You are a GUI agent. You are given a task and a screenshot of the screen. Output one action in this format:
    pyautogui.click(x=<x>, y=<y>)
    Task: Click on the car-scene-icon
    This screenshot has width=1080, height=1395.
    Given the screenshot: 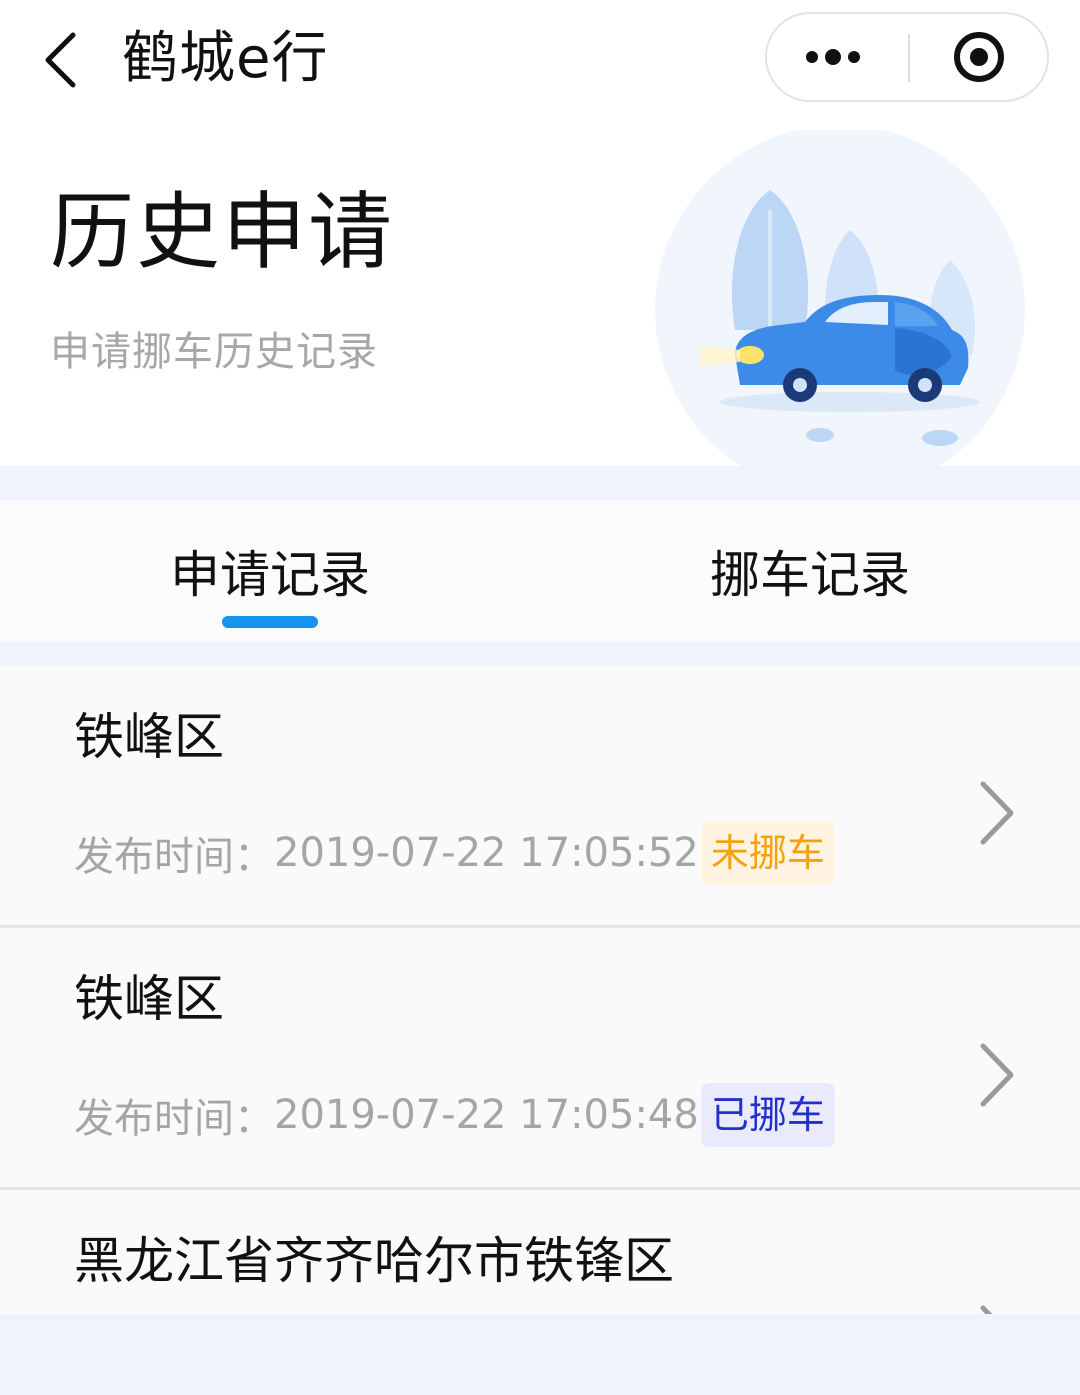 What is the action you would take?
    pyautogui.click(x=840, y=310)
    